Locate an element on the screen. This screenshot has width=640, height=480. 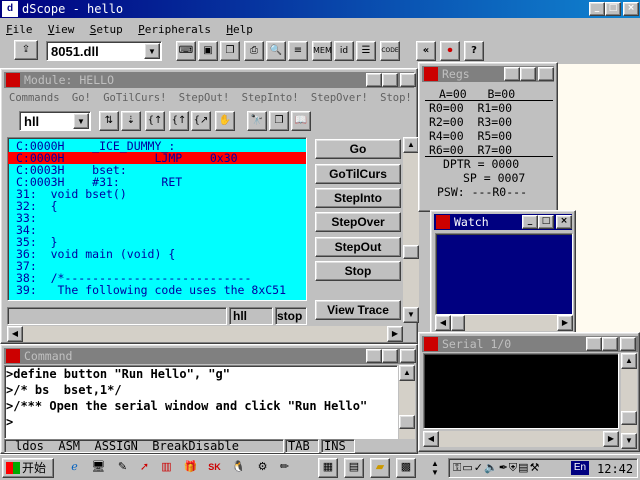
module-vertical-scrollbar: ▲ ▼ is located at coordinates (411, 230).